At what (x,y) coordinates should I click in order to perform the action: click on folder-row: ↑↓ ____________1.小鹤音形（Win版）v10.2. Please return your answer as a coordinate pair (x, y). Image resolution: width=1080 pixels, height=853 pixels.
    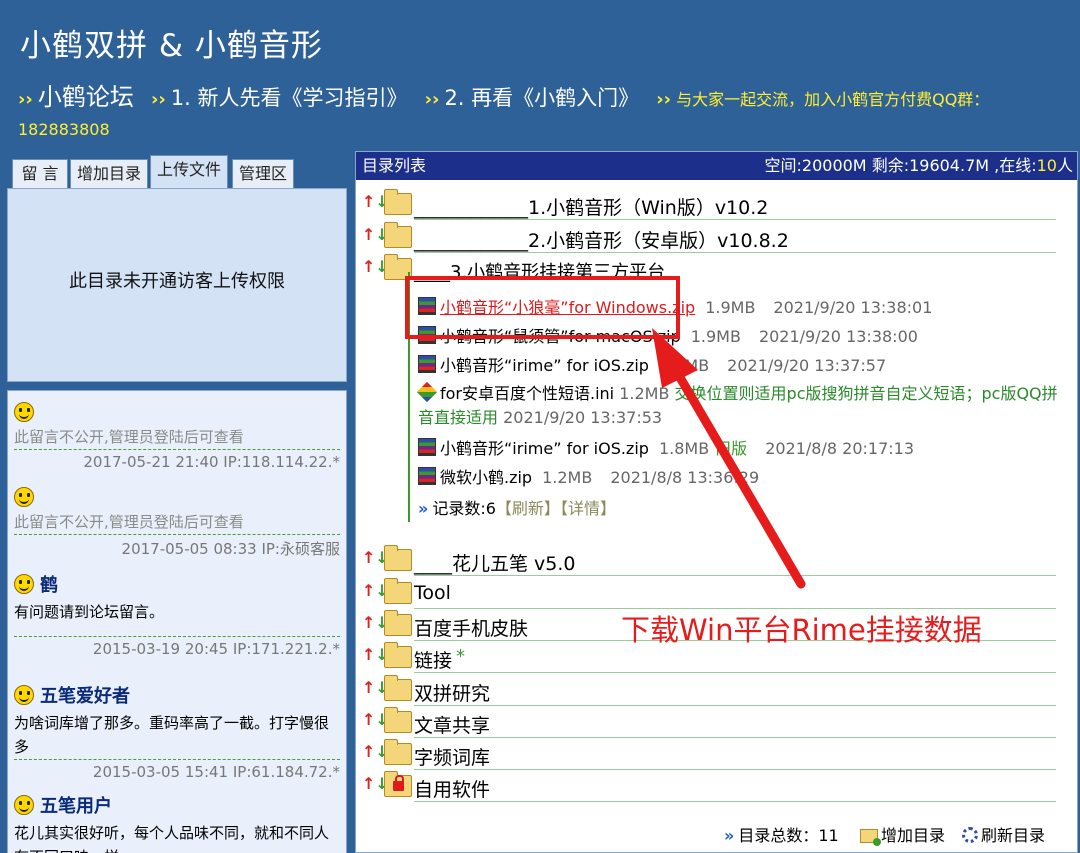
    Looking at the image, I should click on (706, 204).